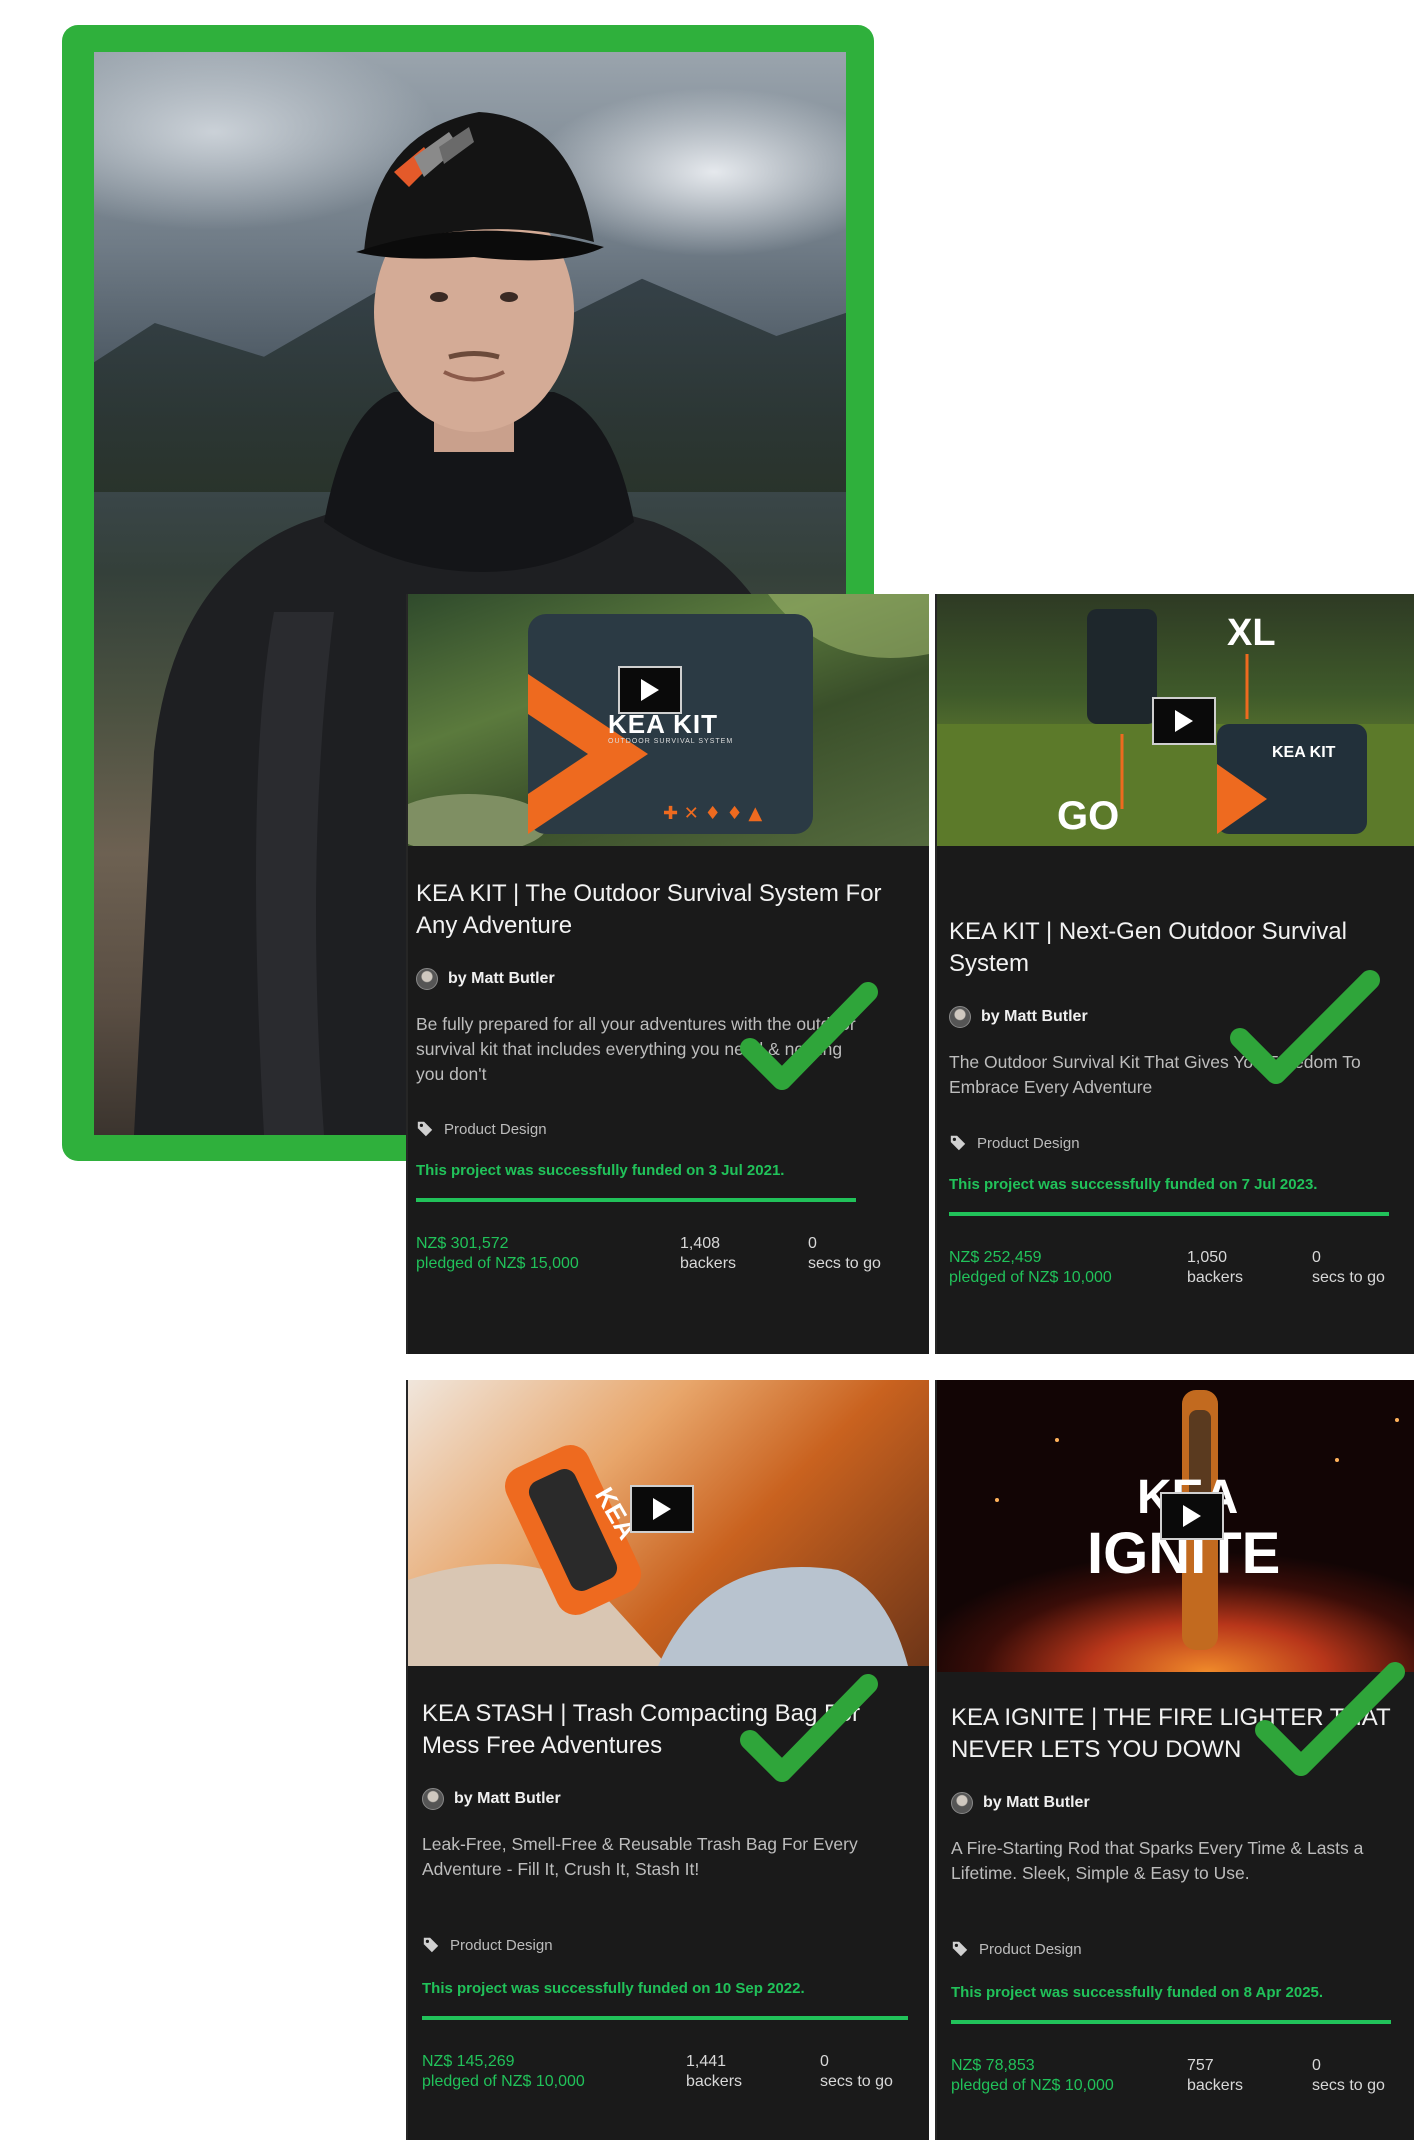 Image resolution: width=1414 pixels, height=2140 pixels. Describe the element at coordinates (706, 2061) in the screenshot. I see `backers-count: 1,441` at that location.